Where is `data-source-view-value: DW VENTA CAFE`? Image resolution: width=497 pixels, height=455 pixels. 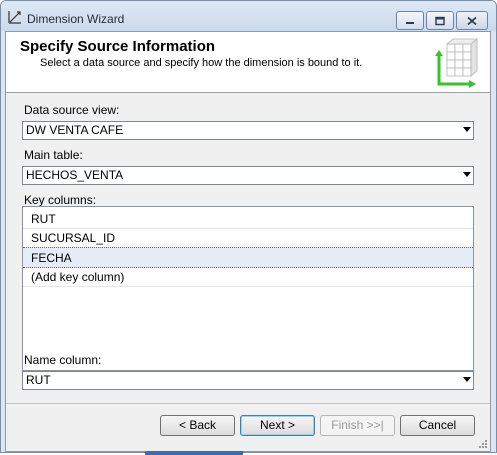 data-source-view-value: DW VENTA CAFE is located at coordinates (75, 130).